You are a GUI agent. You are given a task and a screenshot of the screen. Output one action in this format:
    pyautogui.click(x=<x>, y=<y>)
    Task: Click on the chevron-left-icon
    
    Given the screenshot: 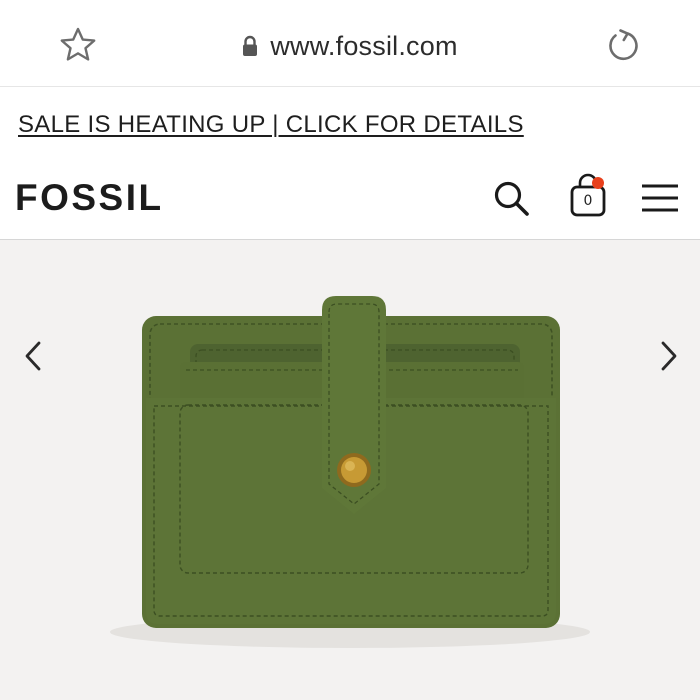 What is the action you would take?
    pyautogui.click(x=33, y=356)
    